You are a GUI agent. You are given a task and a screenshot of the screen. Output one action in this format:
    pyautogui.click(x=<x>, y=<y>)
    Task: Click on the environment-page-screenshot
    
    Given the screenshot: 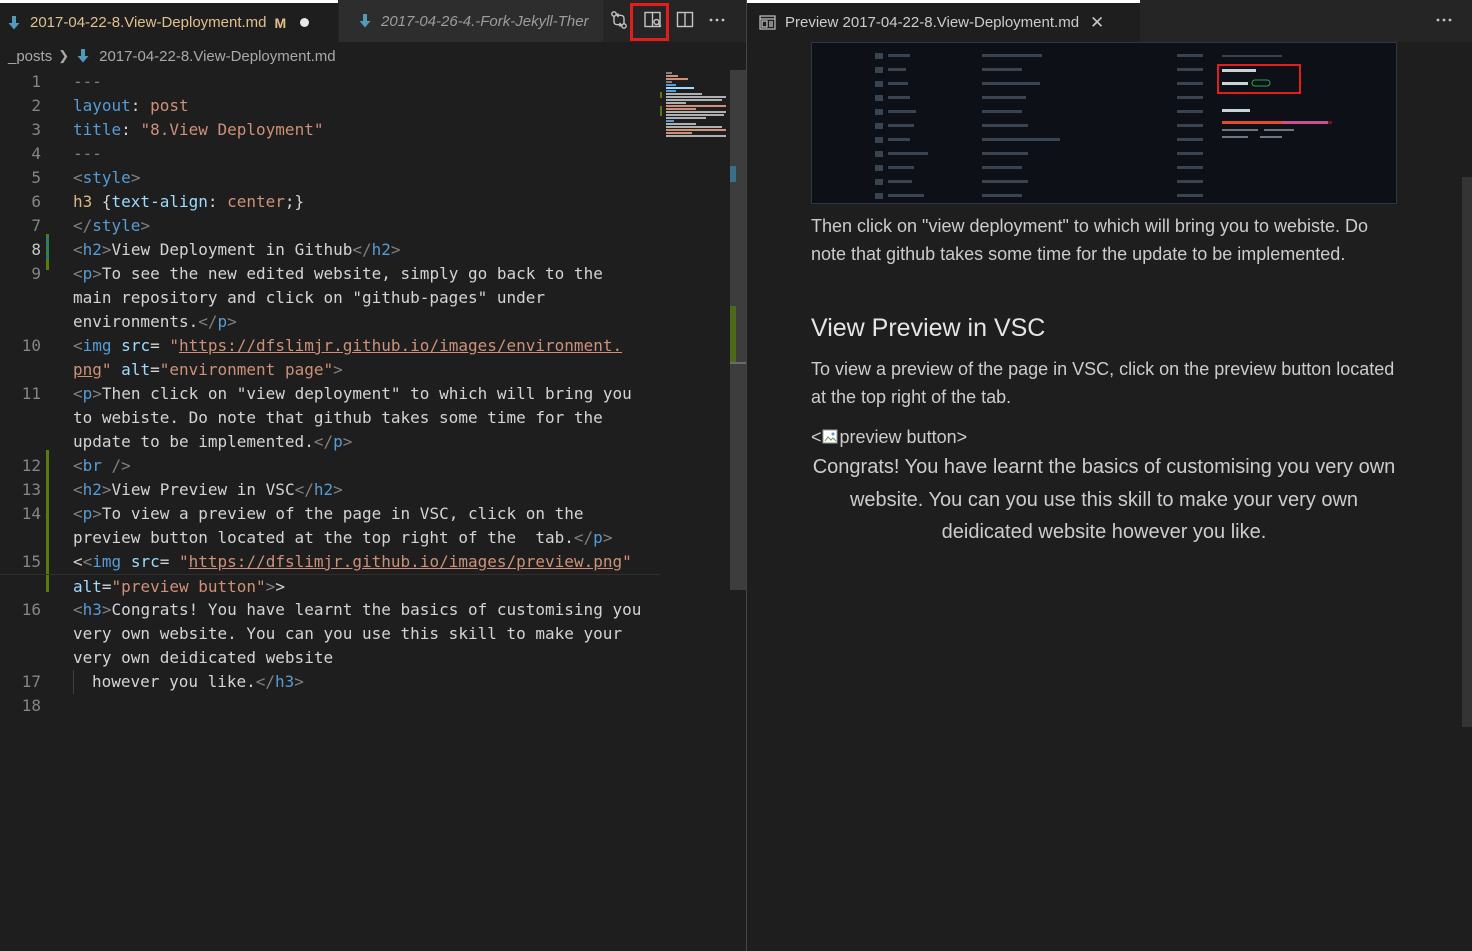 What is the action you would take?
    pyautogui.click(x=1104, y=123)
    